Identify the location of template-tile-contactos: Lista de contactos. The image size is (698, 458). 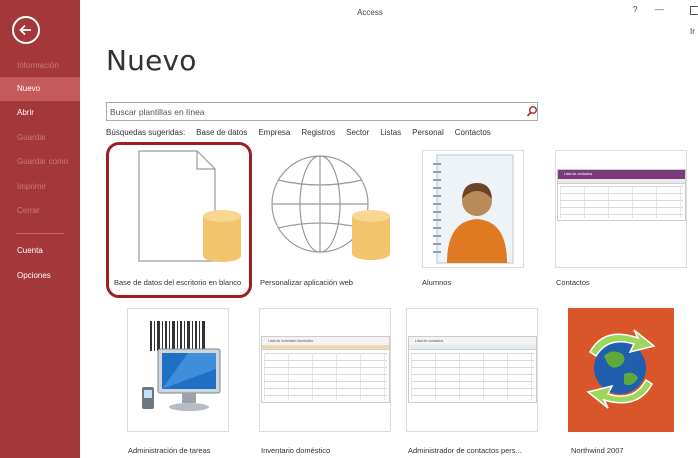
(621, 209).